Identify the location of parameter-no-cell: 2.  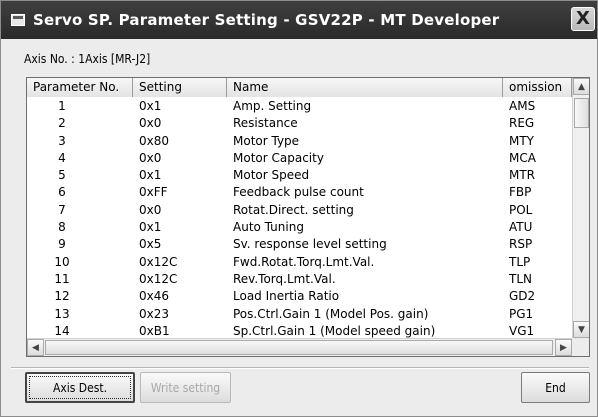
(62, 123).